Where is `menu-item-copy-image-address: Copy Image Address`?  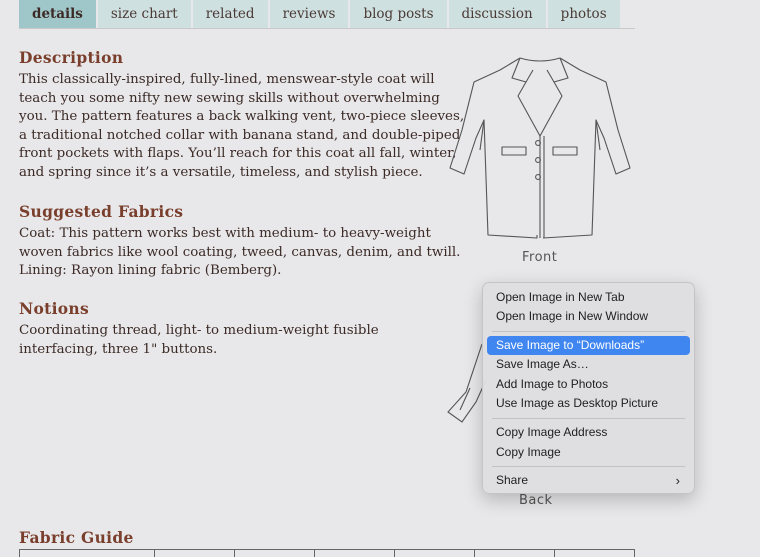 menu-item-copy-image-address: Copy Image Address is located at coordinates (588, 432).